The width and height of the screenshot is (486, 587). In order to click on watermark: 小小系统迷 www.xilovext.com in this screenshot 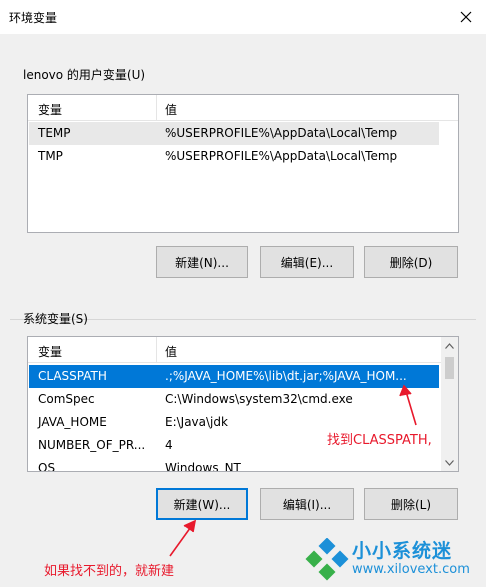, I will do `click(393, 560)`.